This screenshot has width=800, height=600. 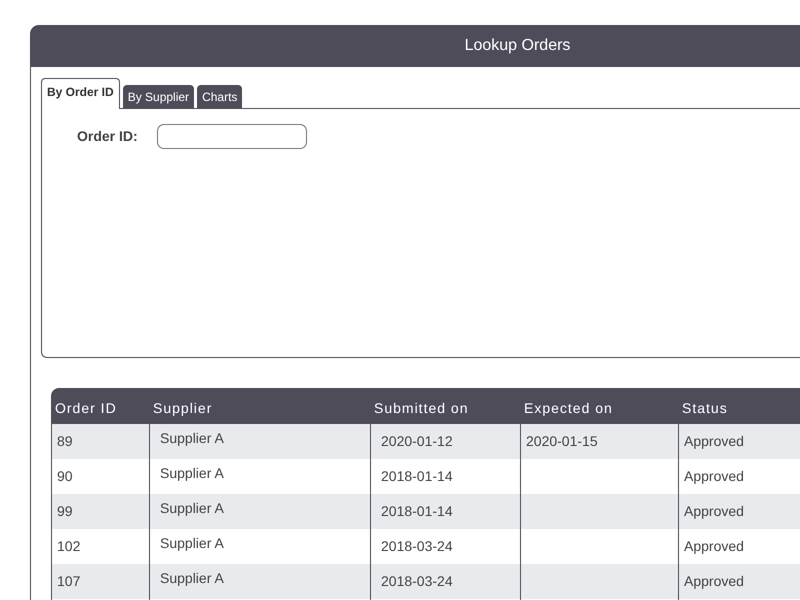 What do you see at coordinates (562, 441) in the screenshot?
I see `table-cell: 2020-01-15` at bounding box center [562, 441].